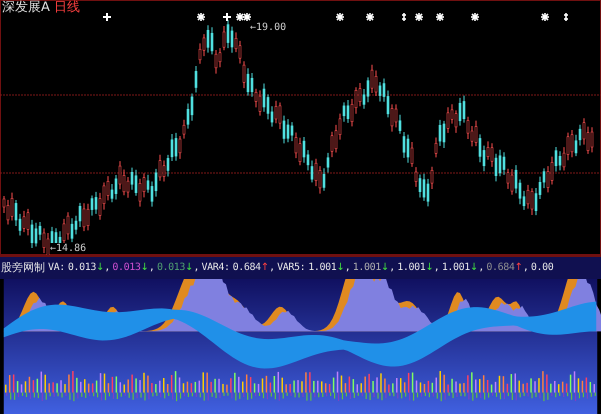  Describe the element at coordinates (26, 8) in the screenshot. I see `stock-name: 深发展A` at that location.